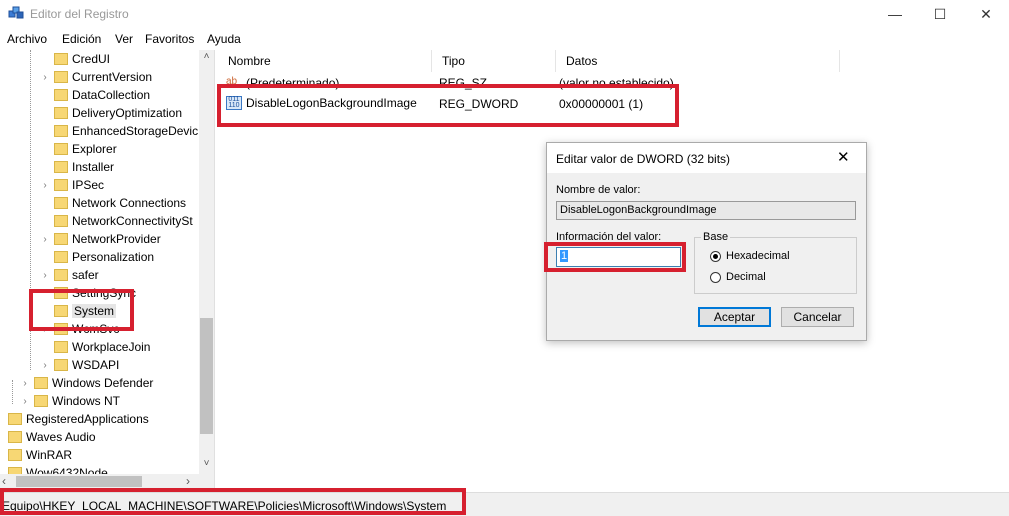 The height and width of the screenshot is (516, 1009). I want to click on tree-item: Installer, so click(77, 167).